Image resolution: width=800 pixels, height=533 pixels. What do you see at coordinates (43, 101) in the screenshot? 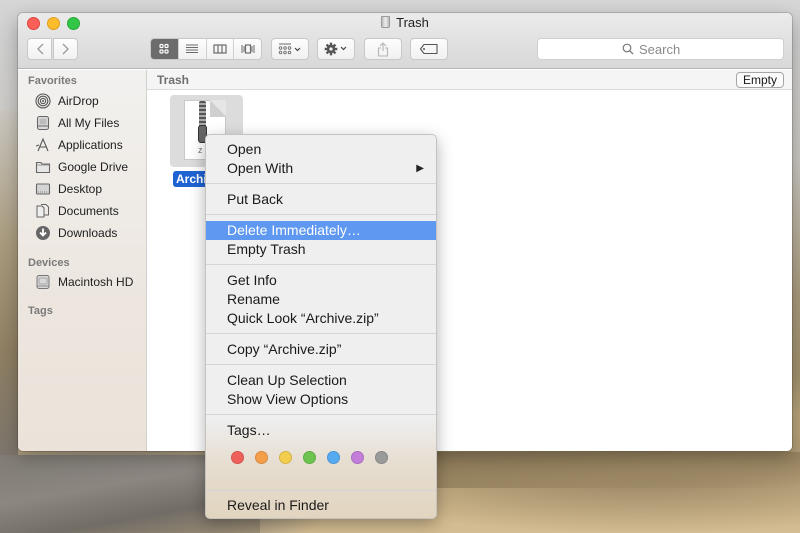
I see `airdrop-icon` at bounding box center [43, 101].